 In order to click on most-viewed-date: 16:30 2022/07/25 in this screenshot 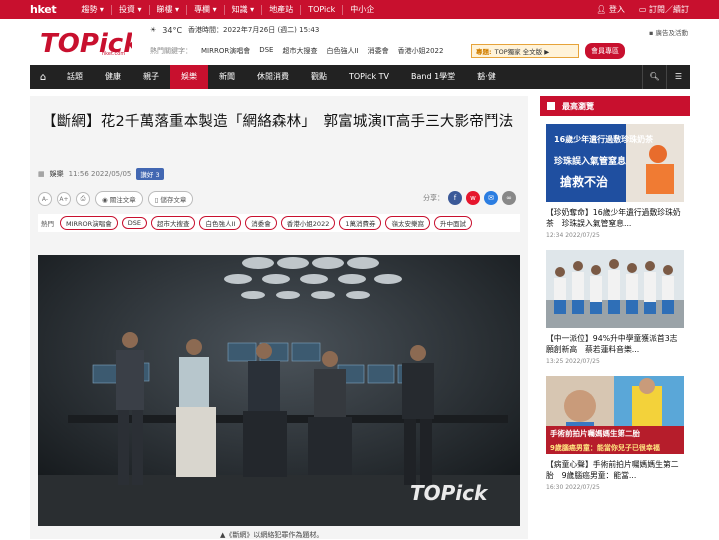, I will do `click(573, 487)`.